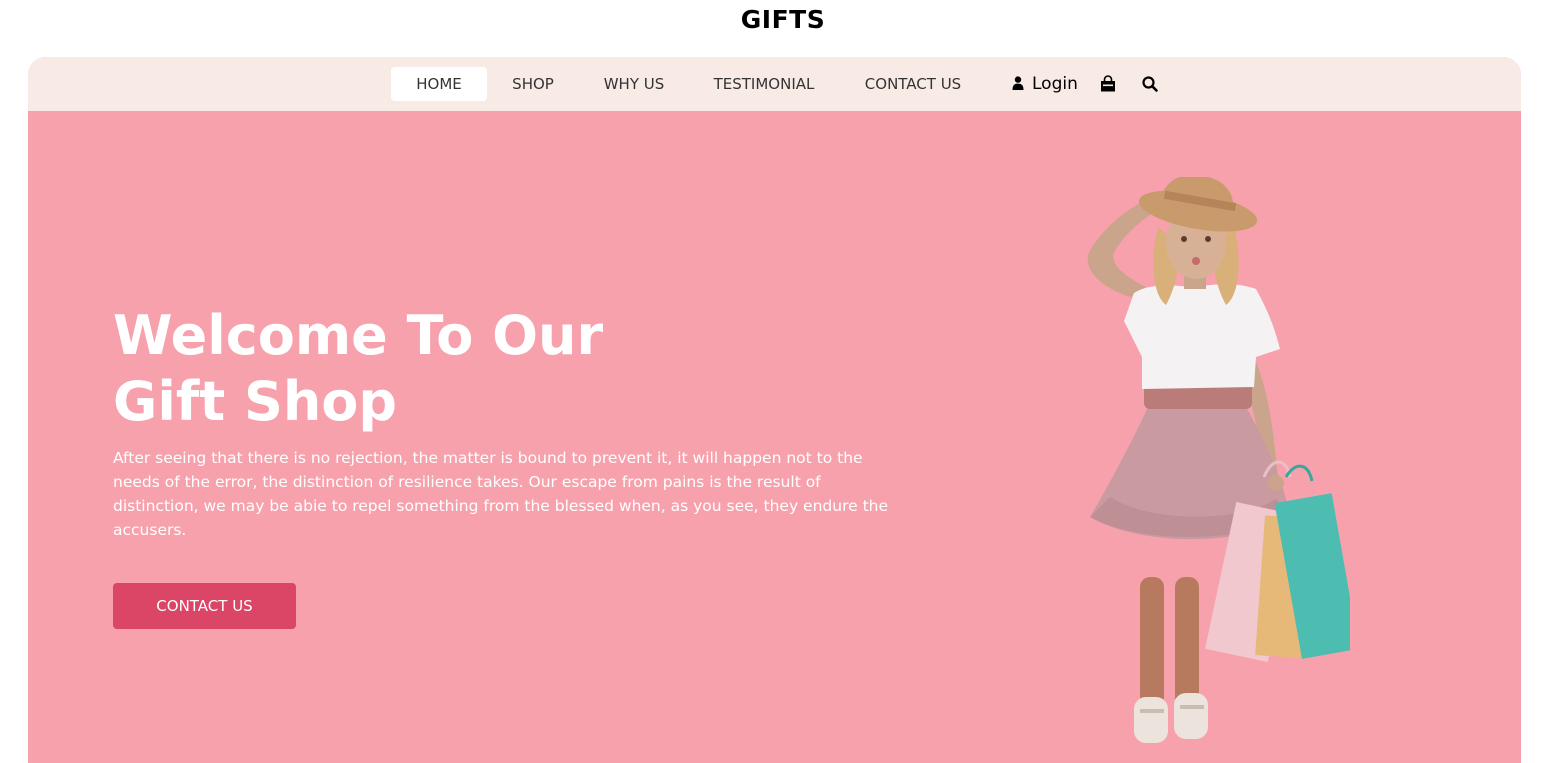 The image size is (1566, 763). What do you see at coordinates (764, 84) in the screenshot?
I see `nav-item-testimonial: TESTIMONIAL` at bounding box center [764, 84].